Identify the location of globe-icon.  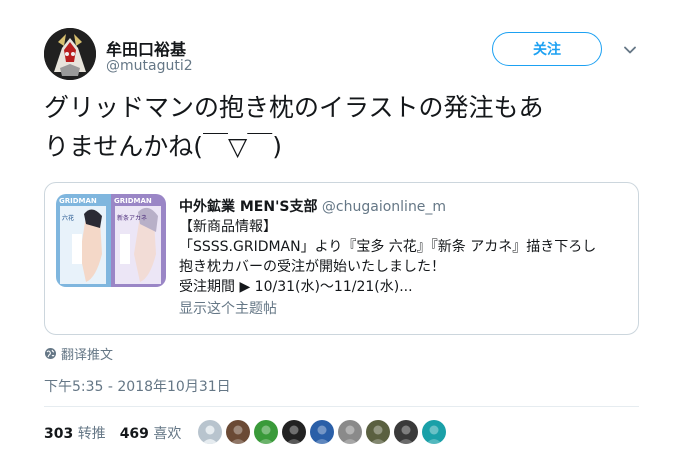
(50, 353).